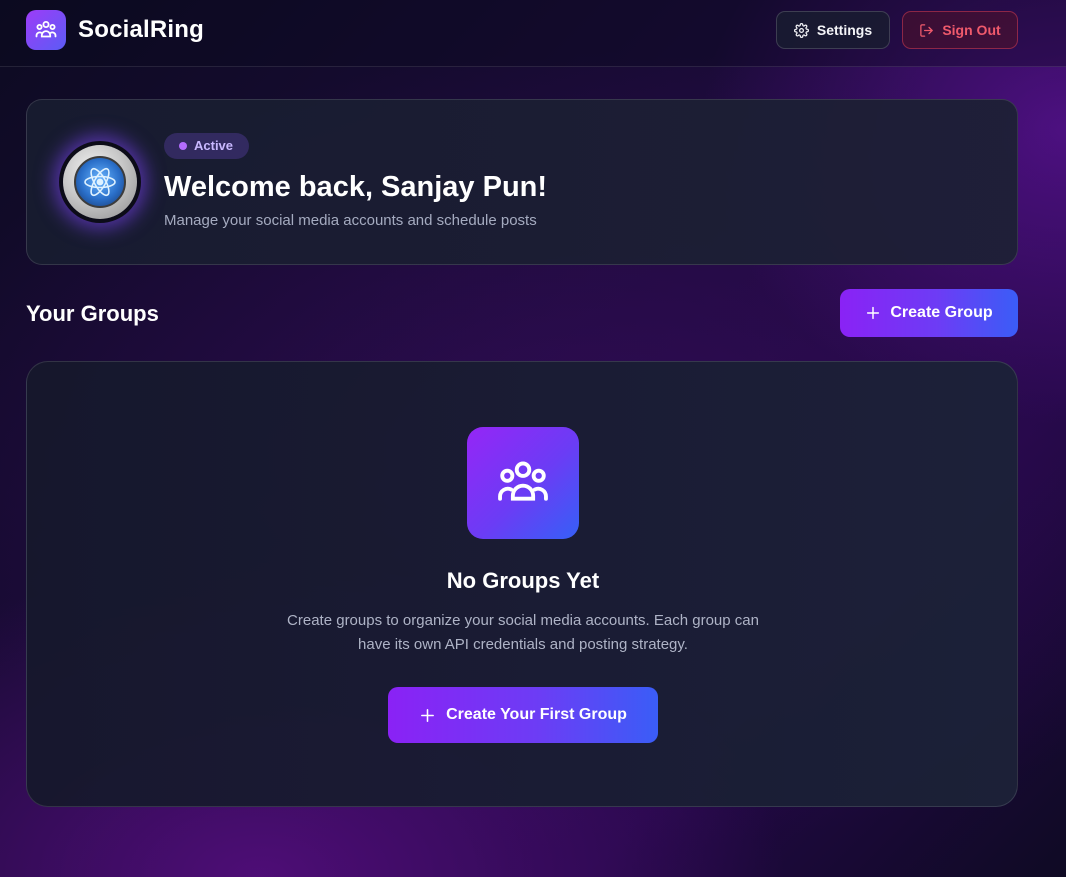  I want to click on sign-out-button: Sign Out, so click(960, 30).